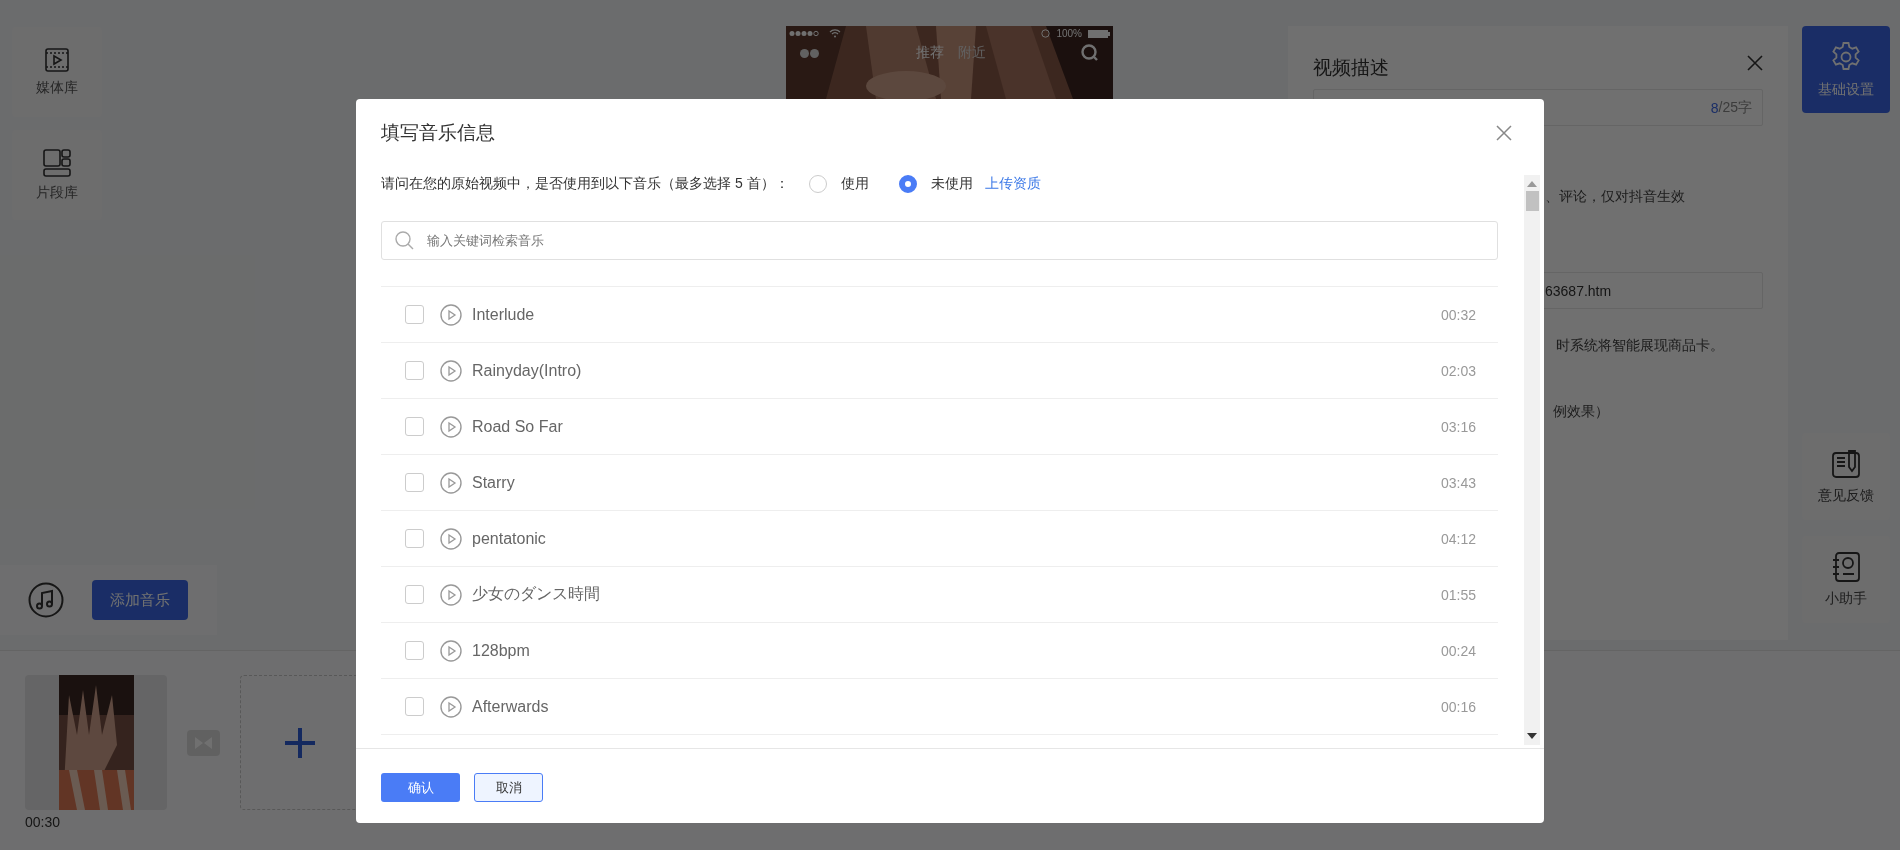 Image resolution: width=1900 pixels, height=850 pixels. Describe the element at coordinates (1458, 482) in the screenshot. I see `track-duration: 03:43` at that location.